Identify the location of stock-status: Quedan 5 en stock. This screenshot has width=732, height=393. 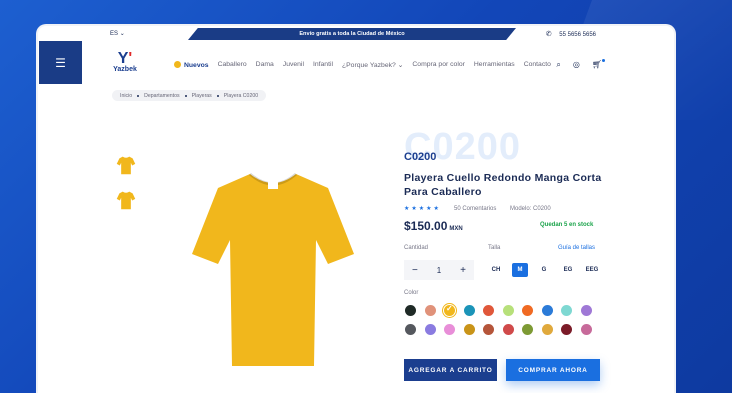
(567, 225).